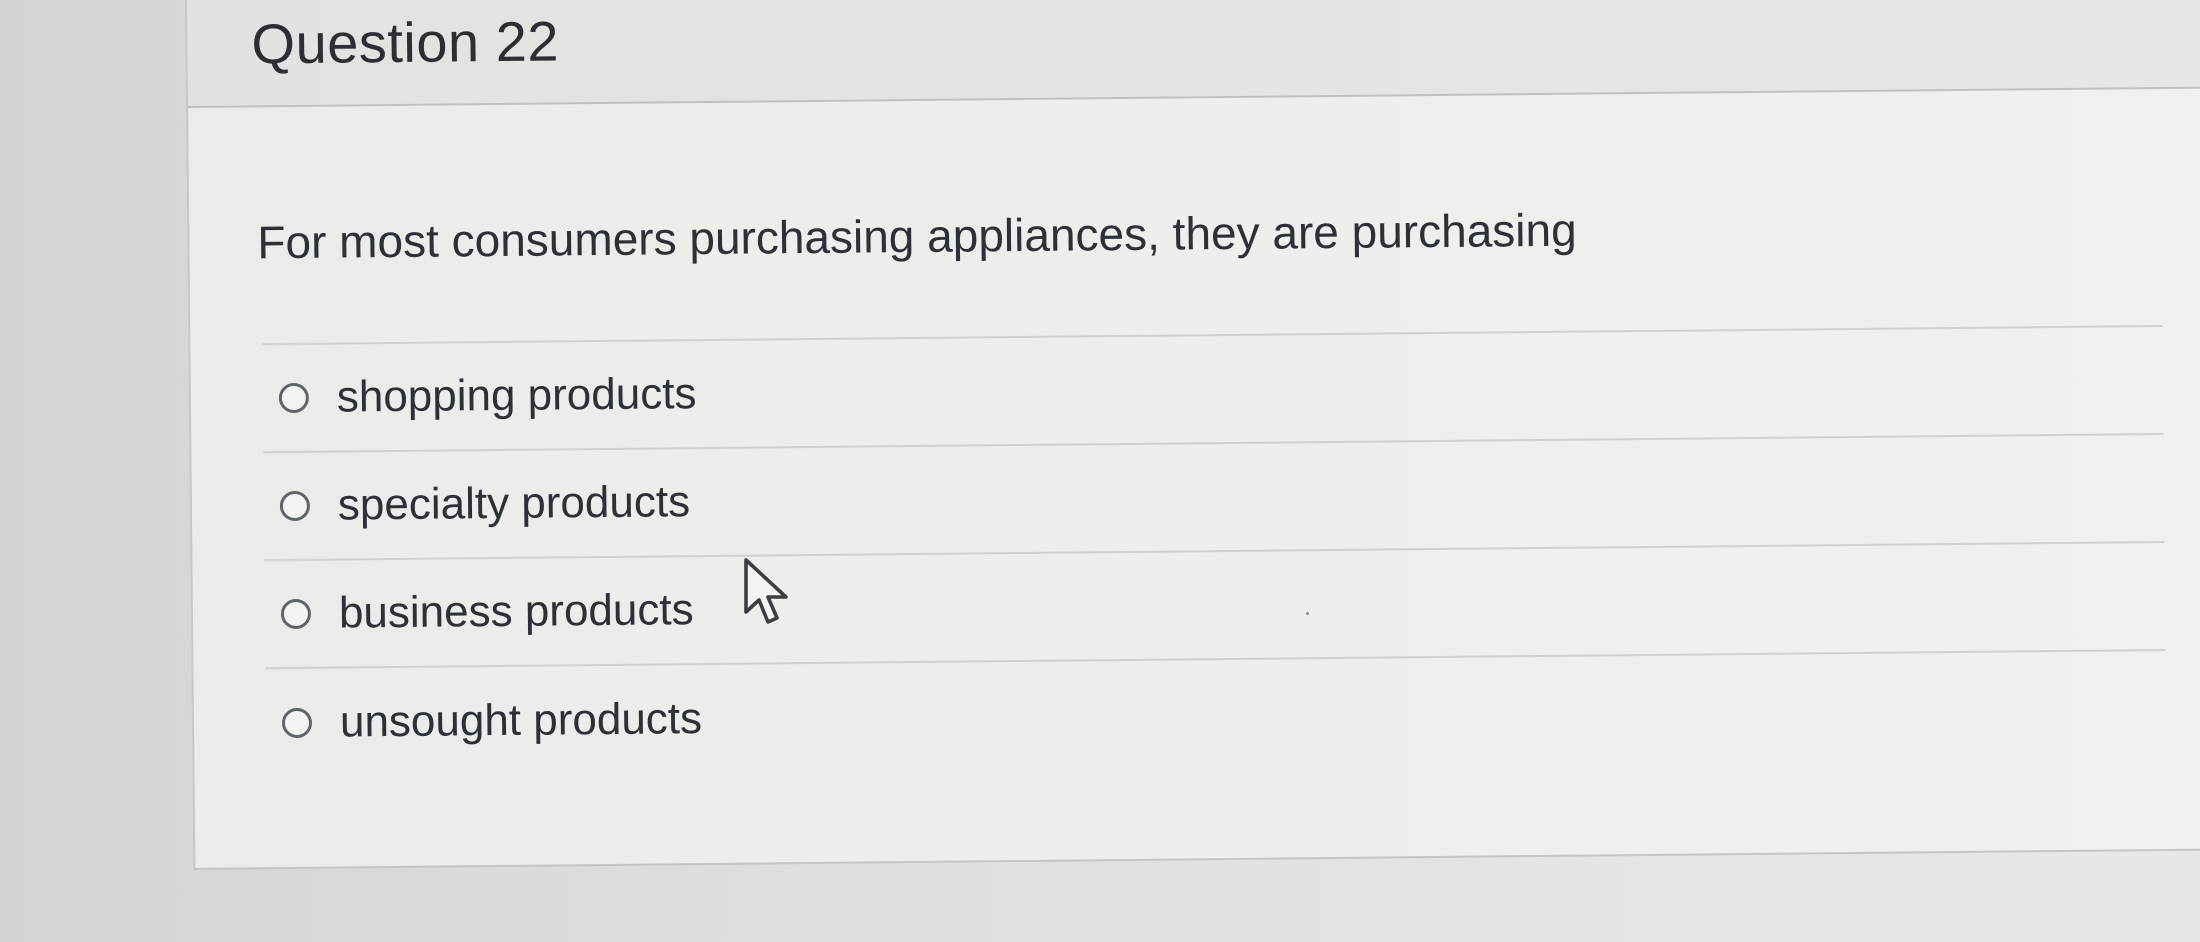  What do you see at coordinates (1214, 498) in the screenshot?
I see `answer-option-specialty-products: specialty products` at bounding box center [1214, 498].